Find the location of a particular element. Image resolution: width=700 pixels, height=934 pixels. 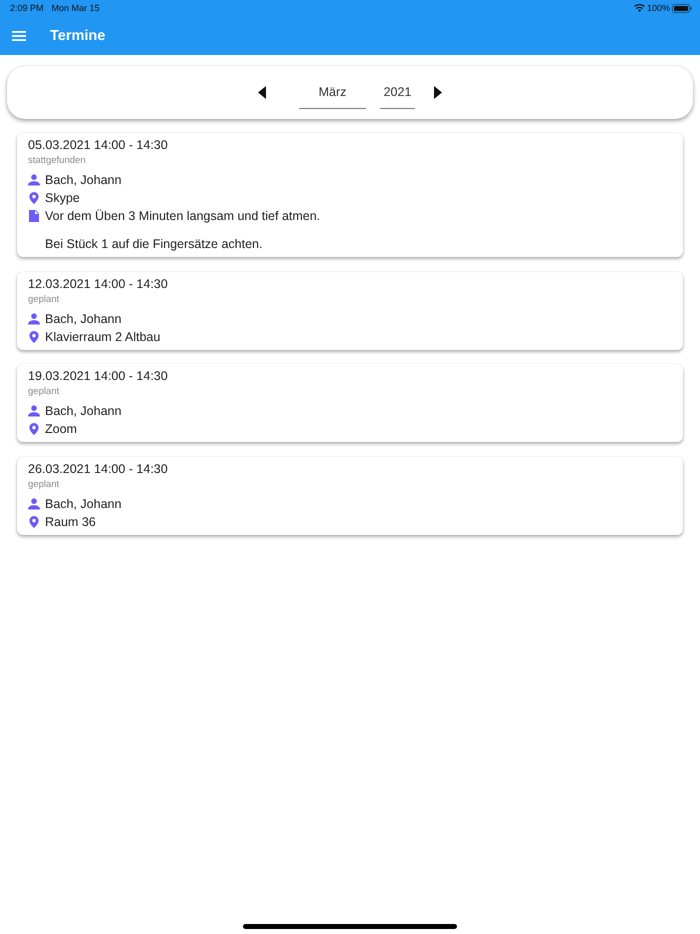

next-month-icon is located at coordinates (438, 92).